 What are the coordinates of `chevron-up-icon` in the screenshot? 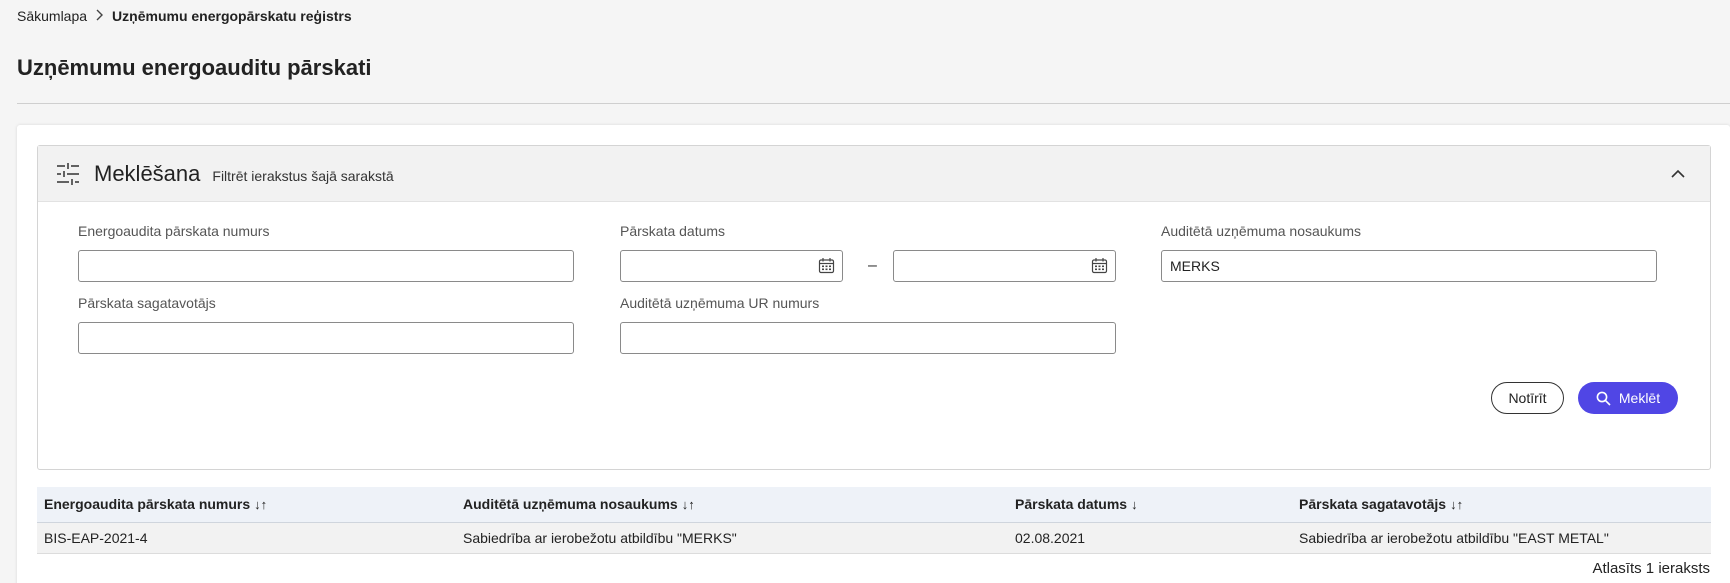 It's located at (1678, 174).